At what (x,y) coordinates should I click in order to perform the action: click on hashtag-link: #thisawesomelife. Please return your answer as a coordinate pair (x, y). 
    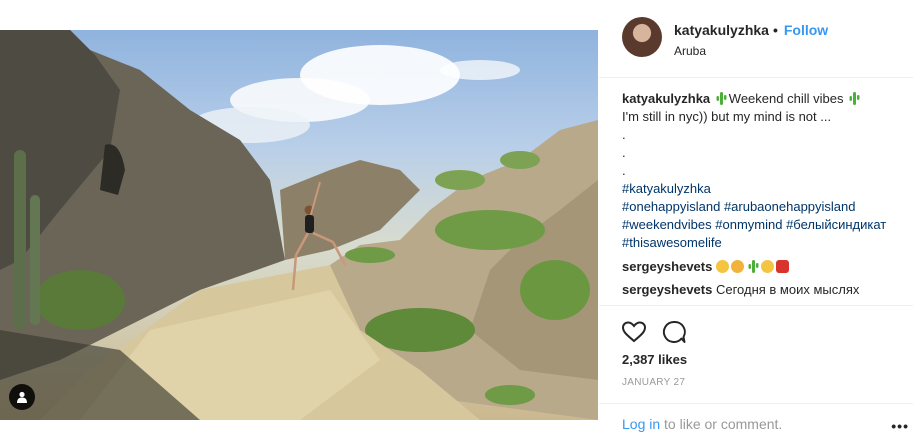
    Looking at the image, I should click on (762, 243).